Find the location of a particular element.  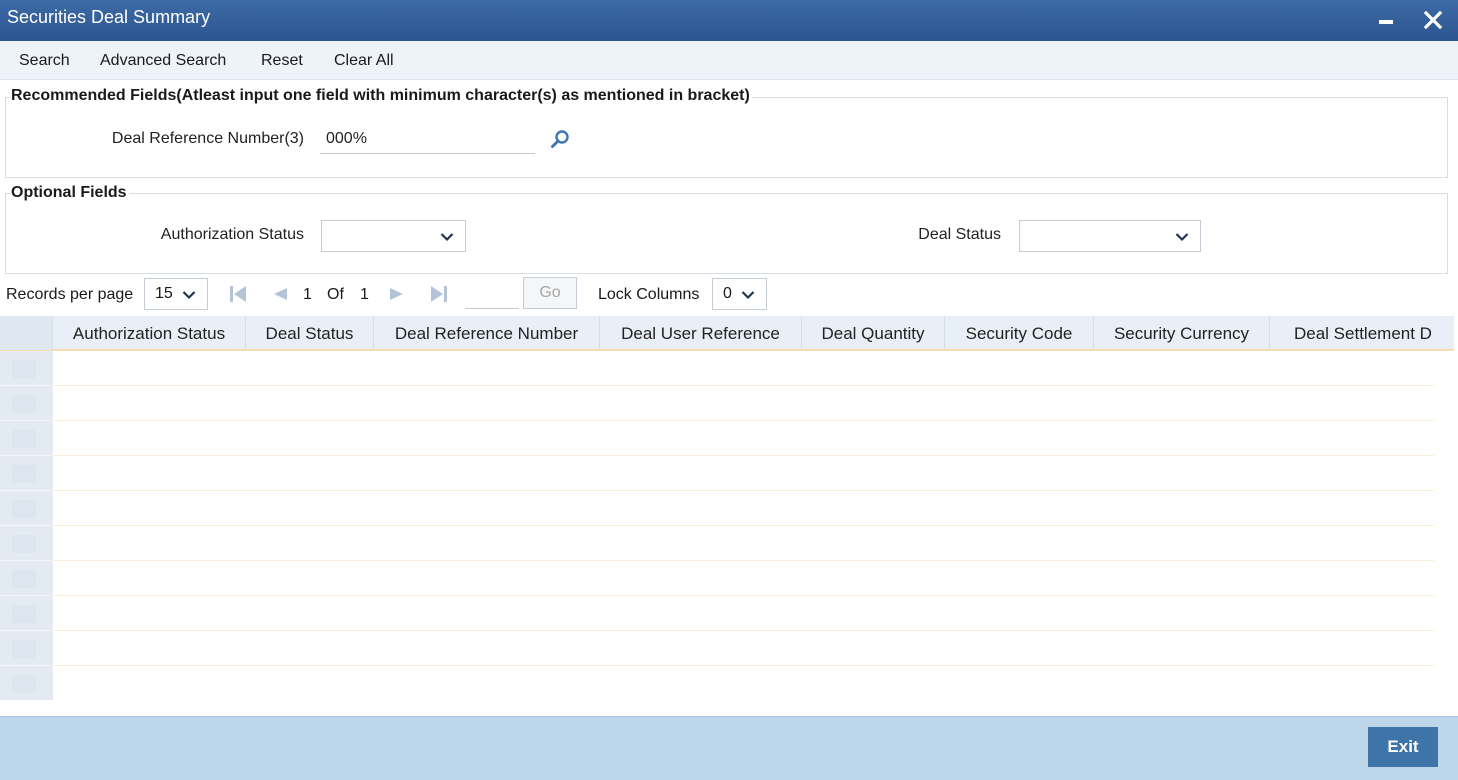

footer-bar: Exit is located at coordinates (729, 748).